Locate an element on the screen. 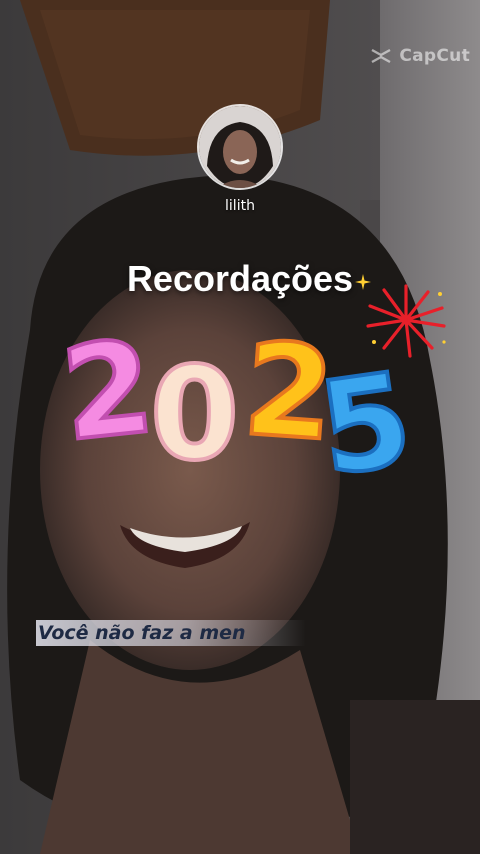  avatar-image is located at coordinates (240, 147).